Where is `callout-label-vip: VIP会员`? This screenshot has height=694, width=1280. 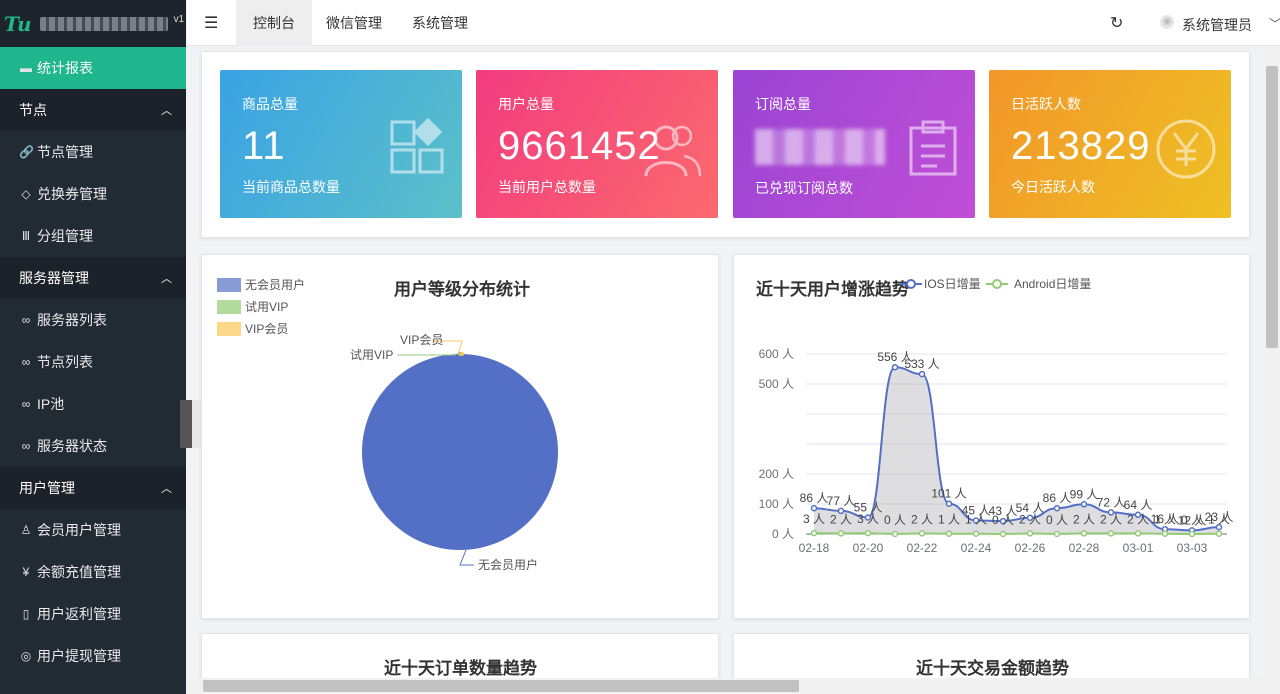
callout-label-vip: VIP会员 is located at coordinates (421, 340).